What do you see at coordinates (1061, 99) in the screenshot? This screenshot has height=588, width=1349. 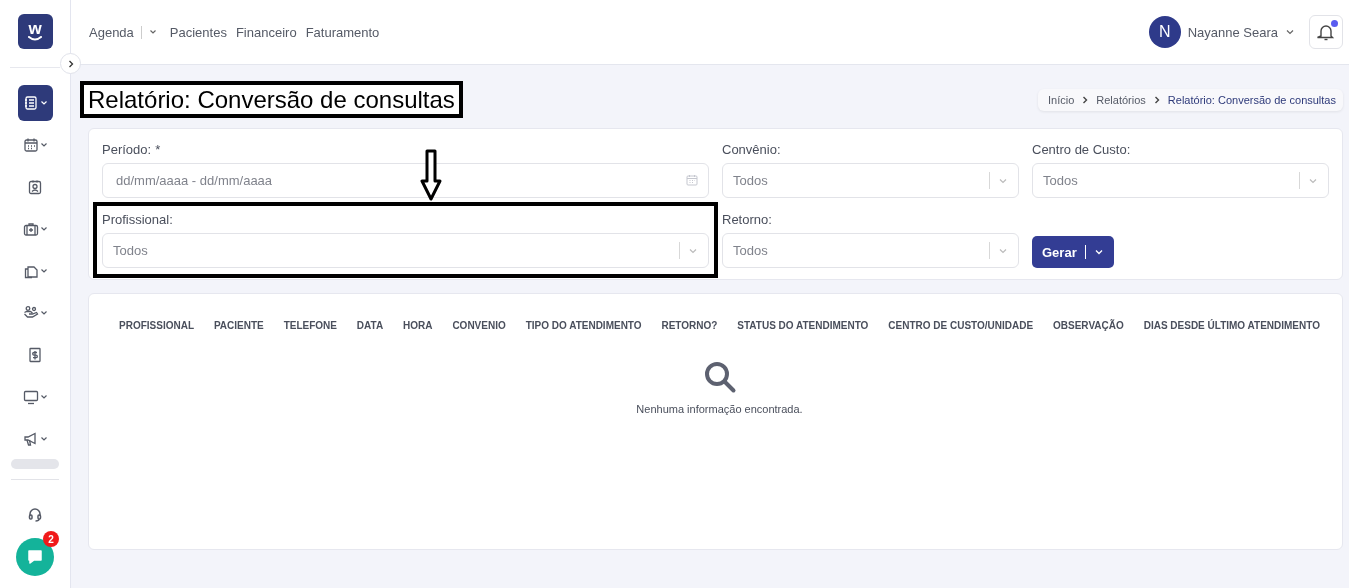 I see `breadcrumb-link: Início` at bounding box center [1061, 99].